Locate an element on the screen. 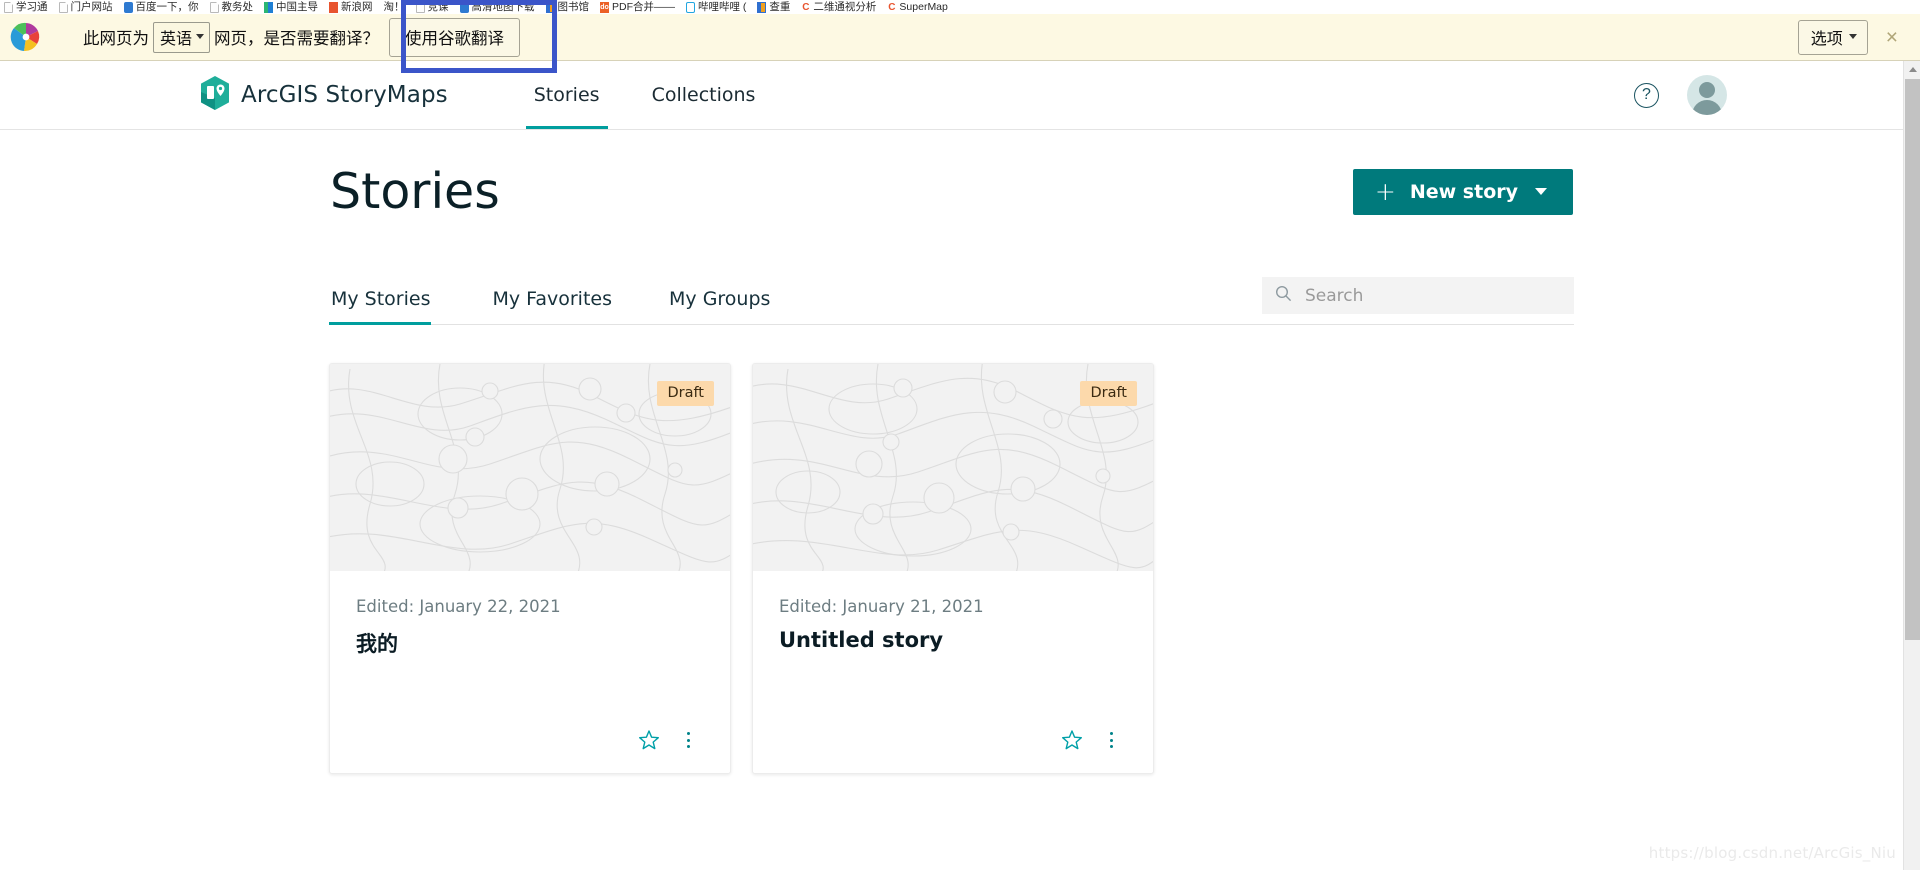 The width and height of the screenshot is (1920, 870). translate-bar-right-controls: 选项 × is located at coordinates (1858, 37).